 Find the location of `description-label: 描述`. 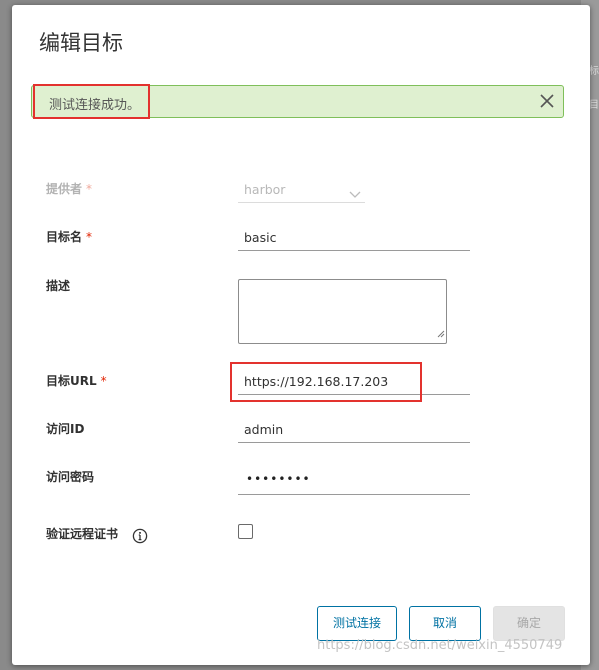

description-label: 描述 is located at coordinates (58, 285).